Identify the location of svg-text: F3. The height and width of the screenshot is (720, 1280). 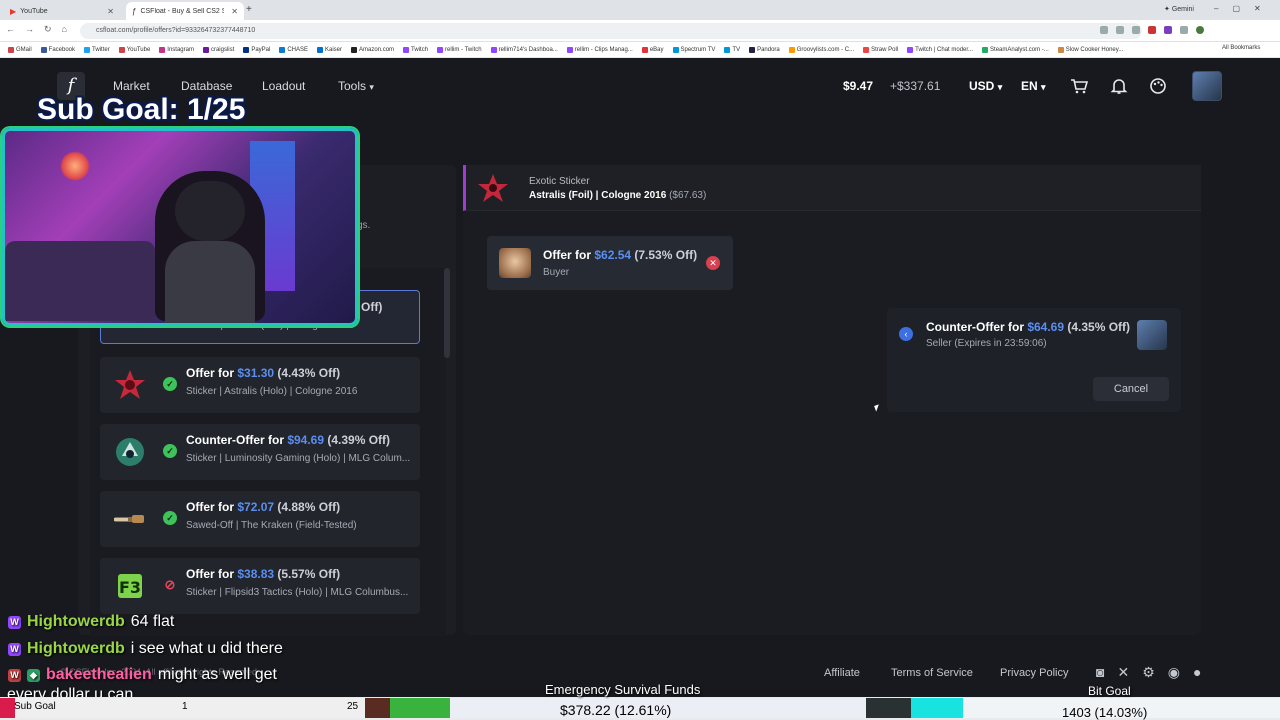
(130, 587).